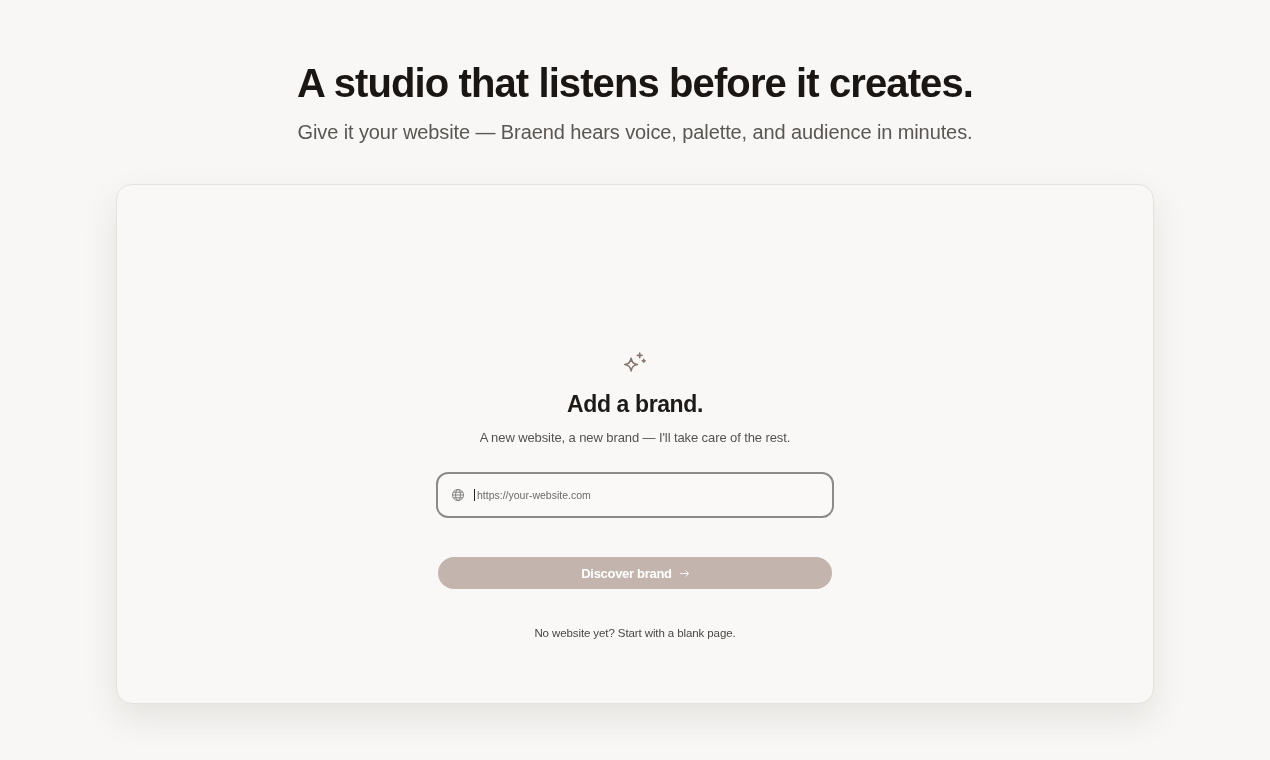 This screenshot has width=1270, height=760. Describe the element at coordinates (474, 495) in the screenshot. I see `text-cursor-icon` at that location.